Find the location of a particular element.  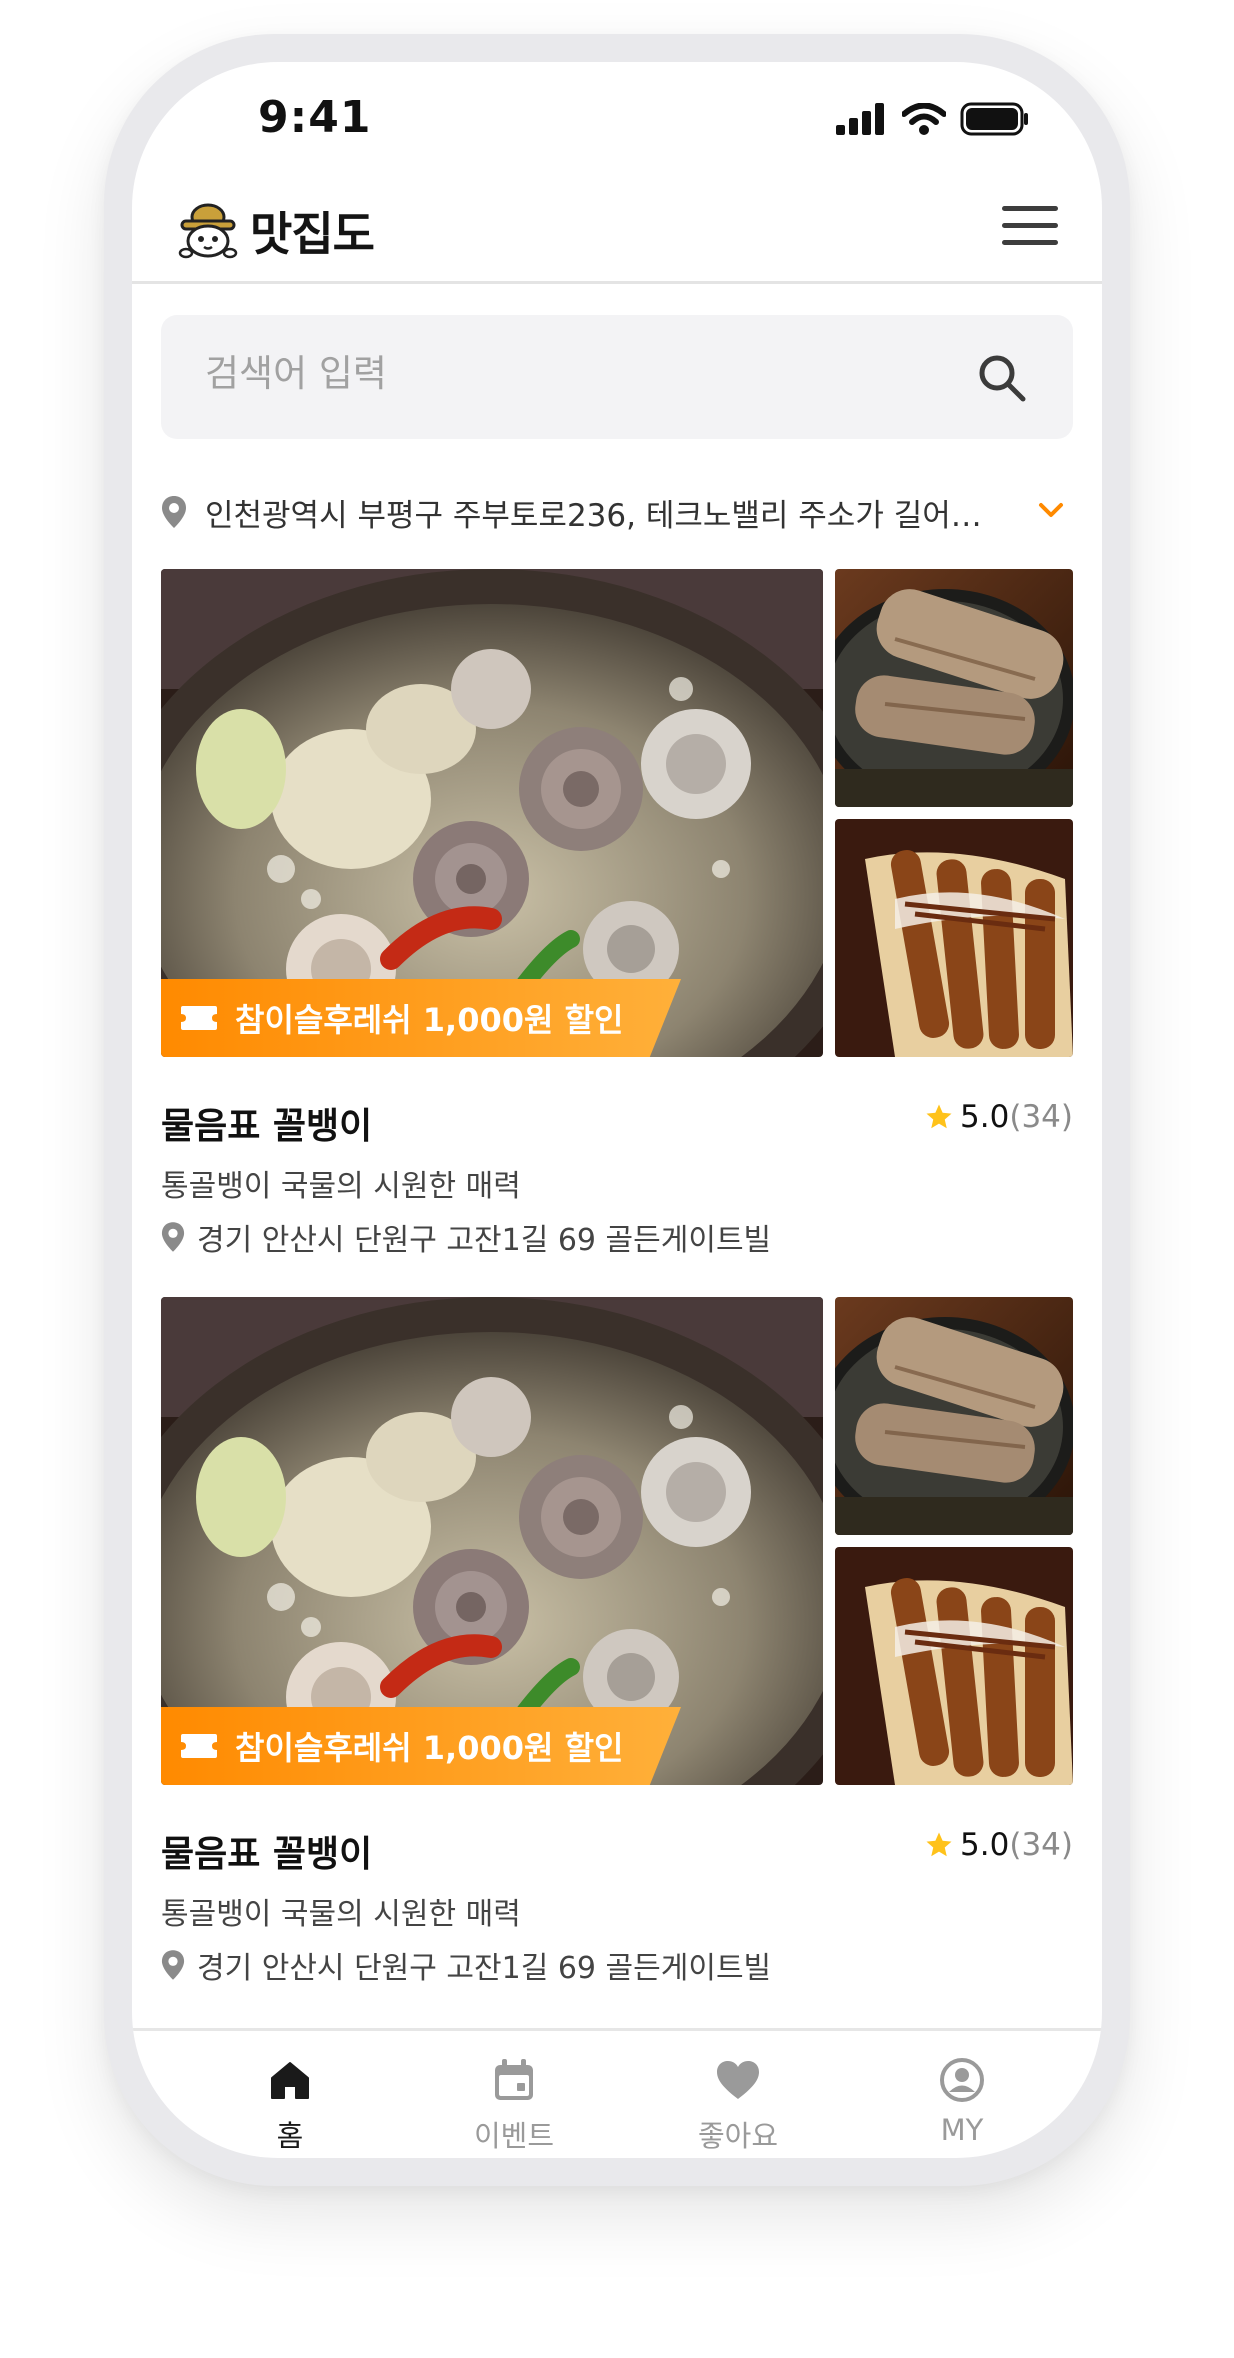

nav-item-home: 홈 is located at coordinates (290, 2094).